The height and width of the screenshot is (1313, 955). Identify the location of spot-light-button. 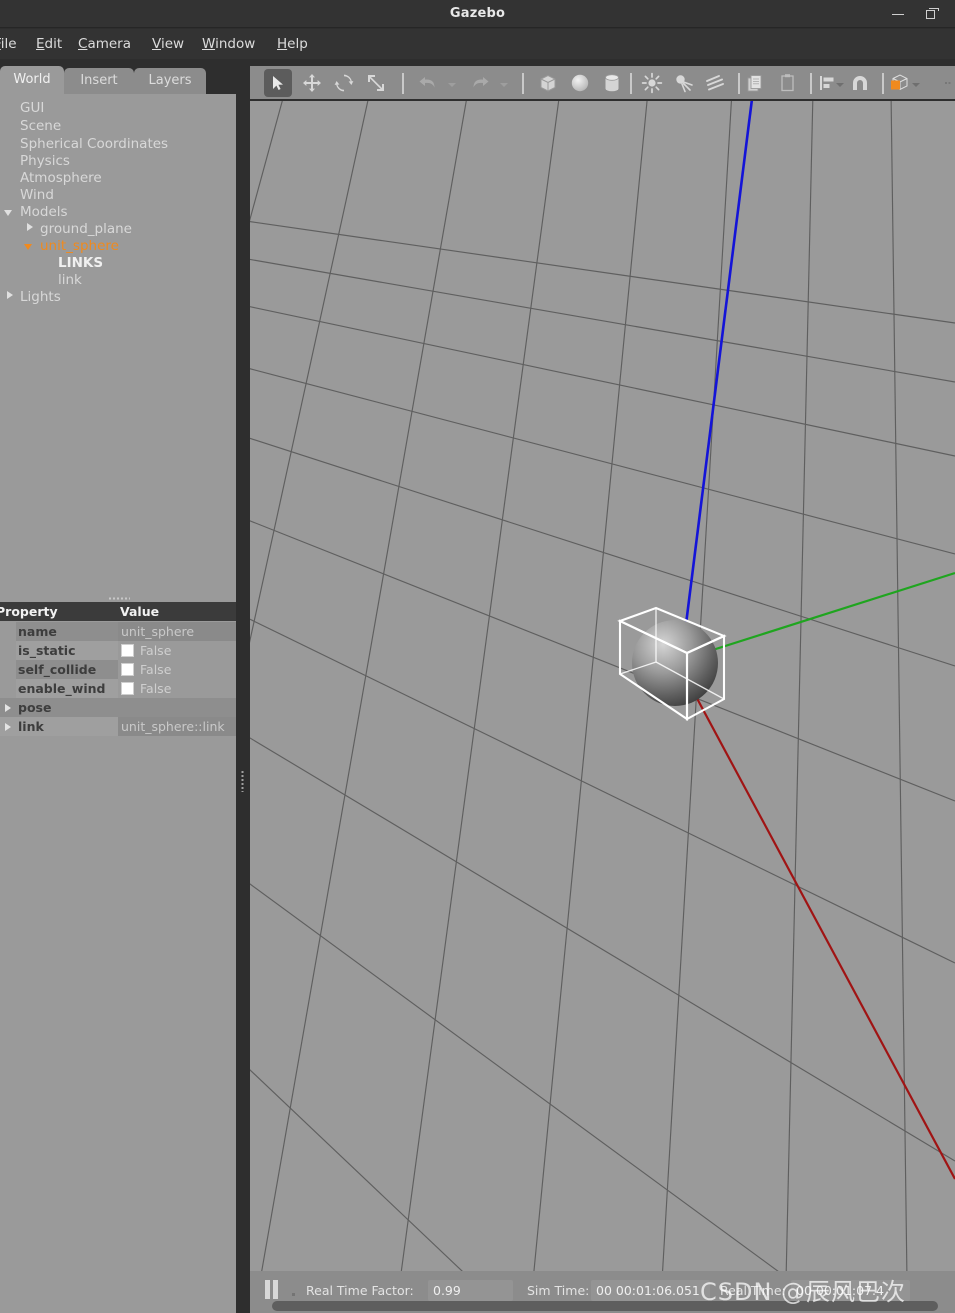
(684, 83).